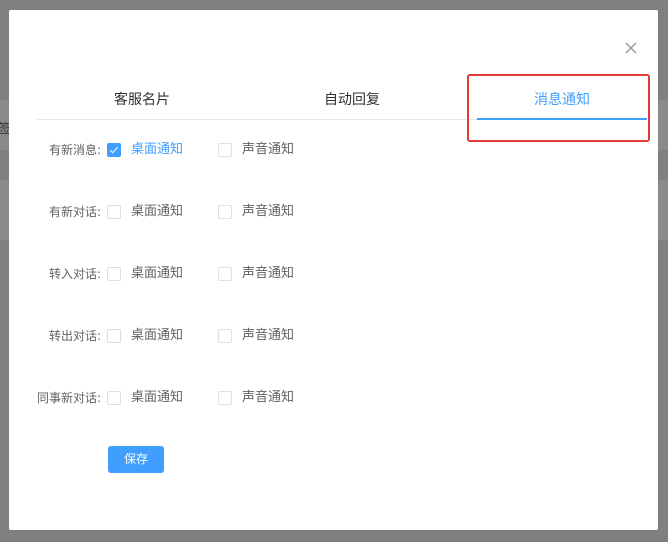  Describe the element at coordinates (74, 150) in the screenshot. I see `row-label: 有新消息:` at that location.